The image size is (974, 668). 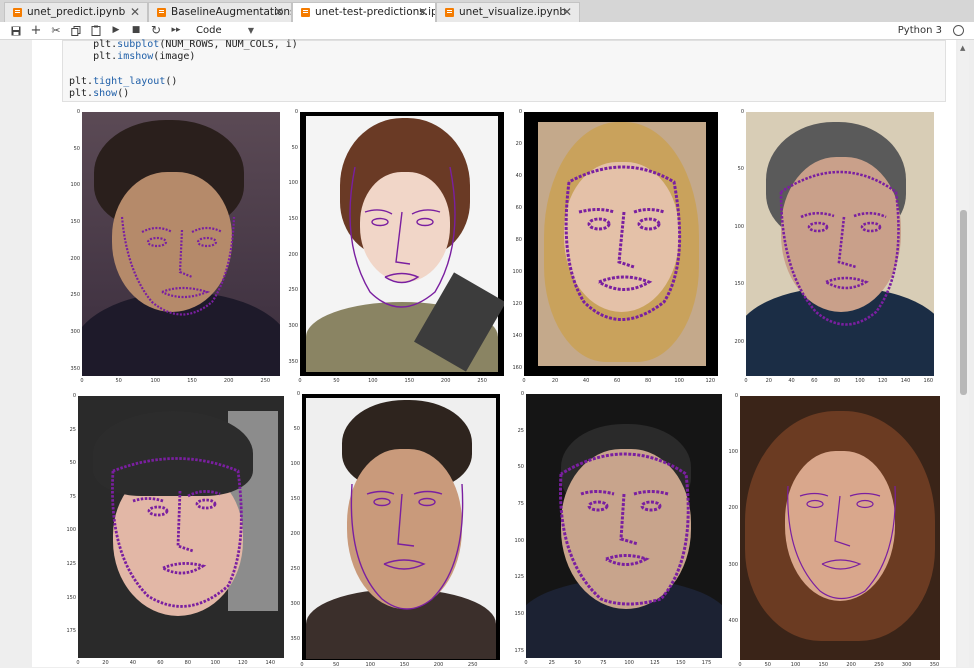 What do you see at coordinates (76, 148) in the screenshot?
I see `y-tick-label: 50` at bounding box center [76, 148].